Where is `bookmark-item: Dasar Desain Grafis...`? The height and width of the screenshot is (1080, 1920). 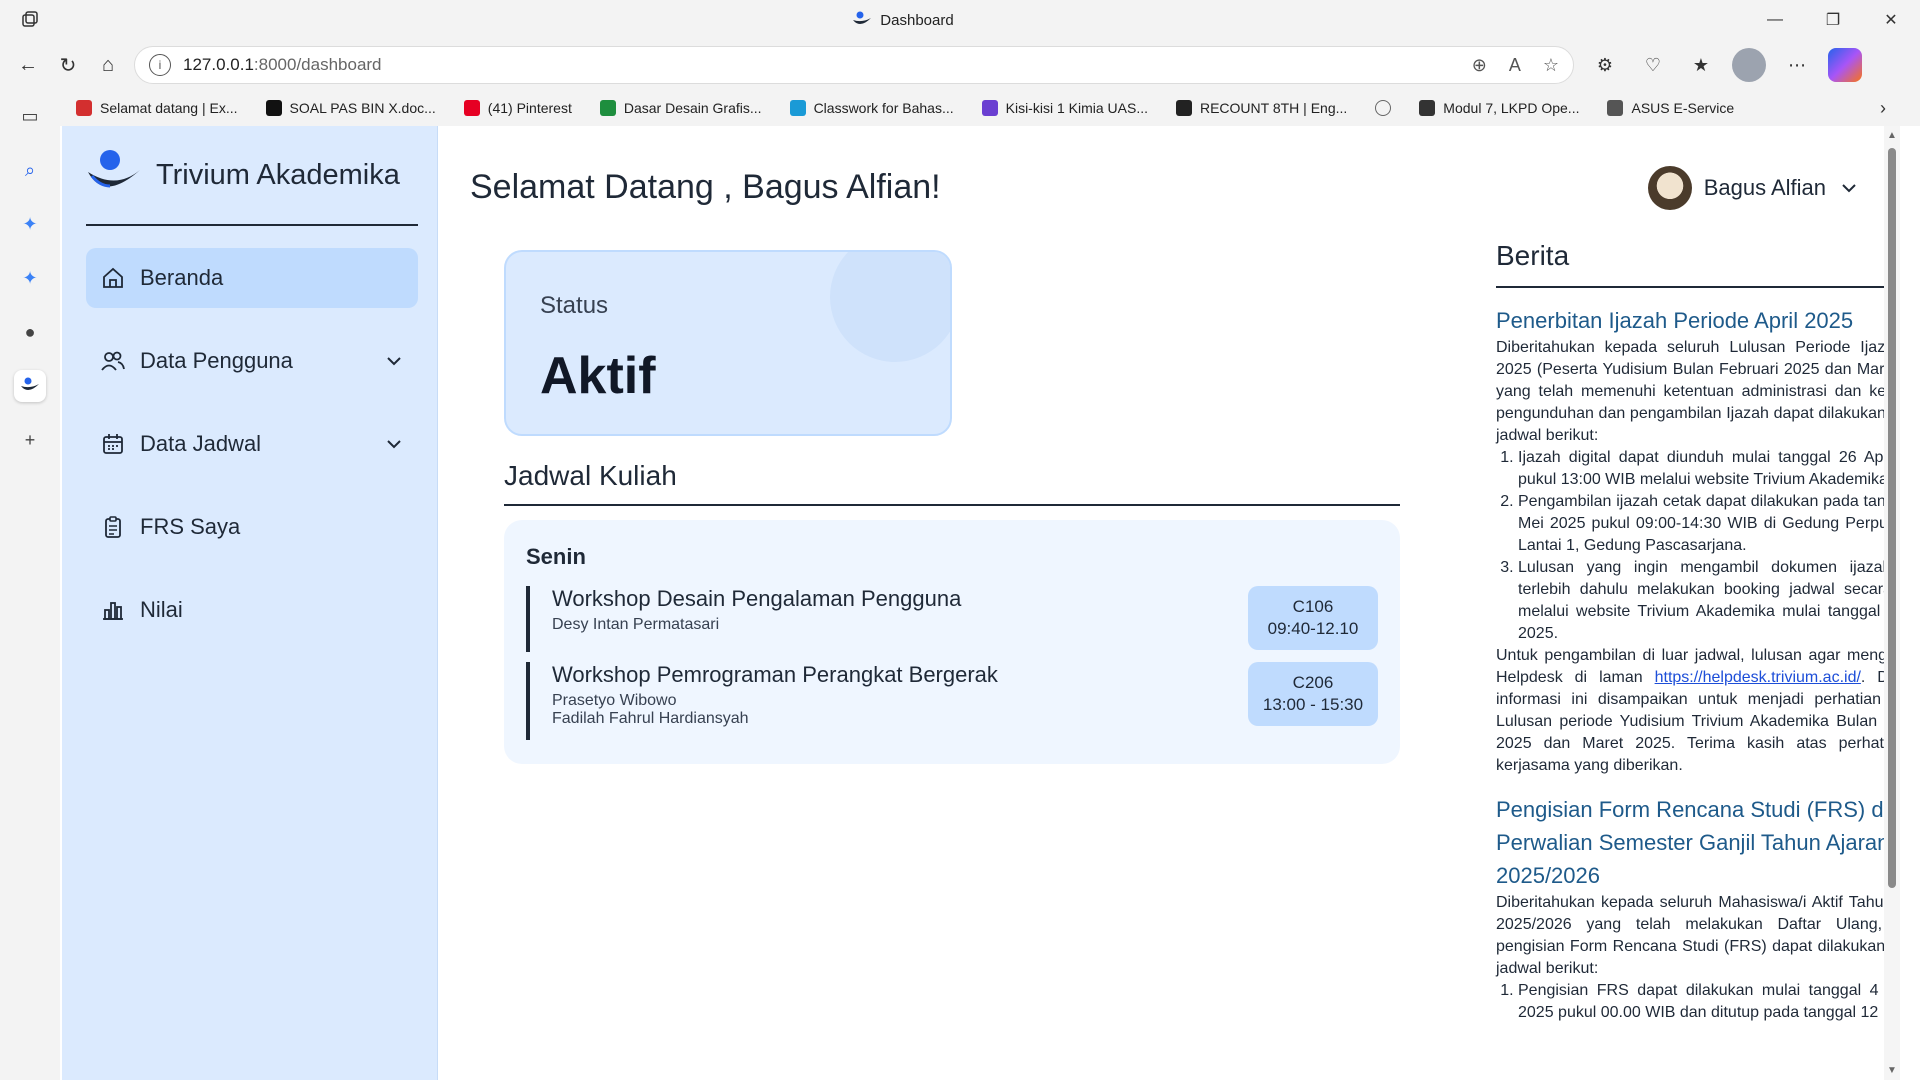
bookmark-item: Dasar Desain Grafis... is located at coordinates (680, 108).